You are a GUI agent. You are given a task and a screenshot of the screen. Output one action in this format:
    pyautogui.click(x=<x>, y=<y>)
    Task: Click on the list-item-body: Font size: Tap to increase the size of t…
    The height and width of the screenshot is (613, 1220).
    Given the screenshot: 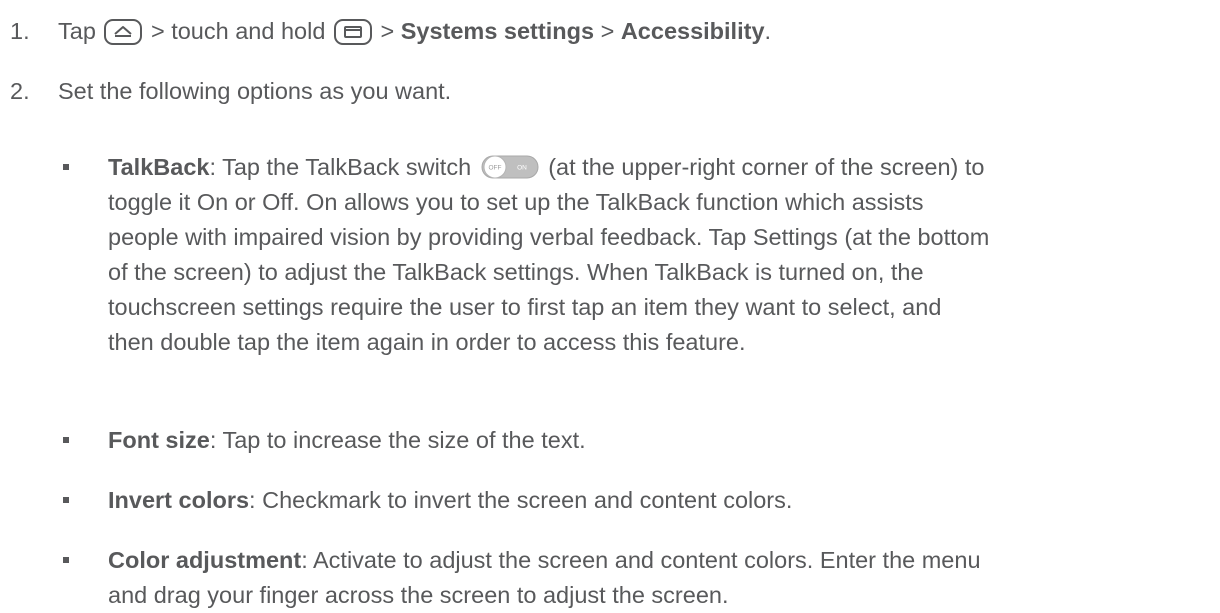 What is the action you would take?
    pyautogui.click(x=347, y=440)
    